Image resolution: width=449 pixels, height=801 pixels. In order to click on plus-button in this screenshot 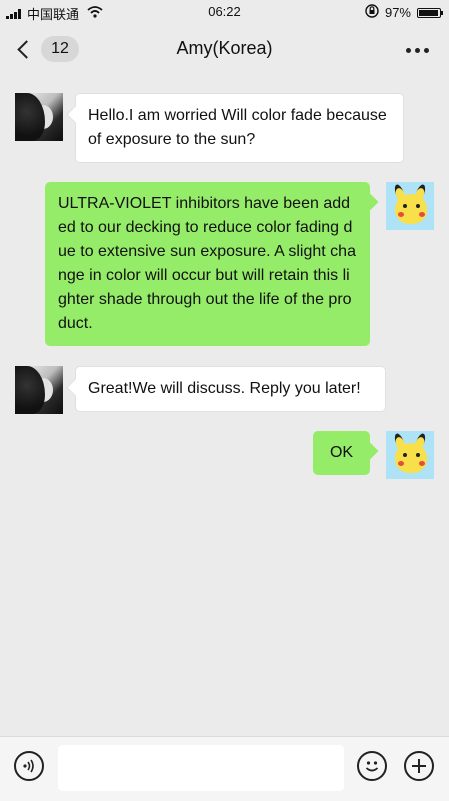, I will do `click(419, 766)`.